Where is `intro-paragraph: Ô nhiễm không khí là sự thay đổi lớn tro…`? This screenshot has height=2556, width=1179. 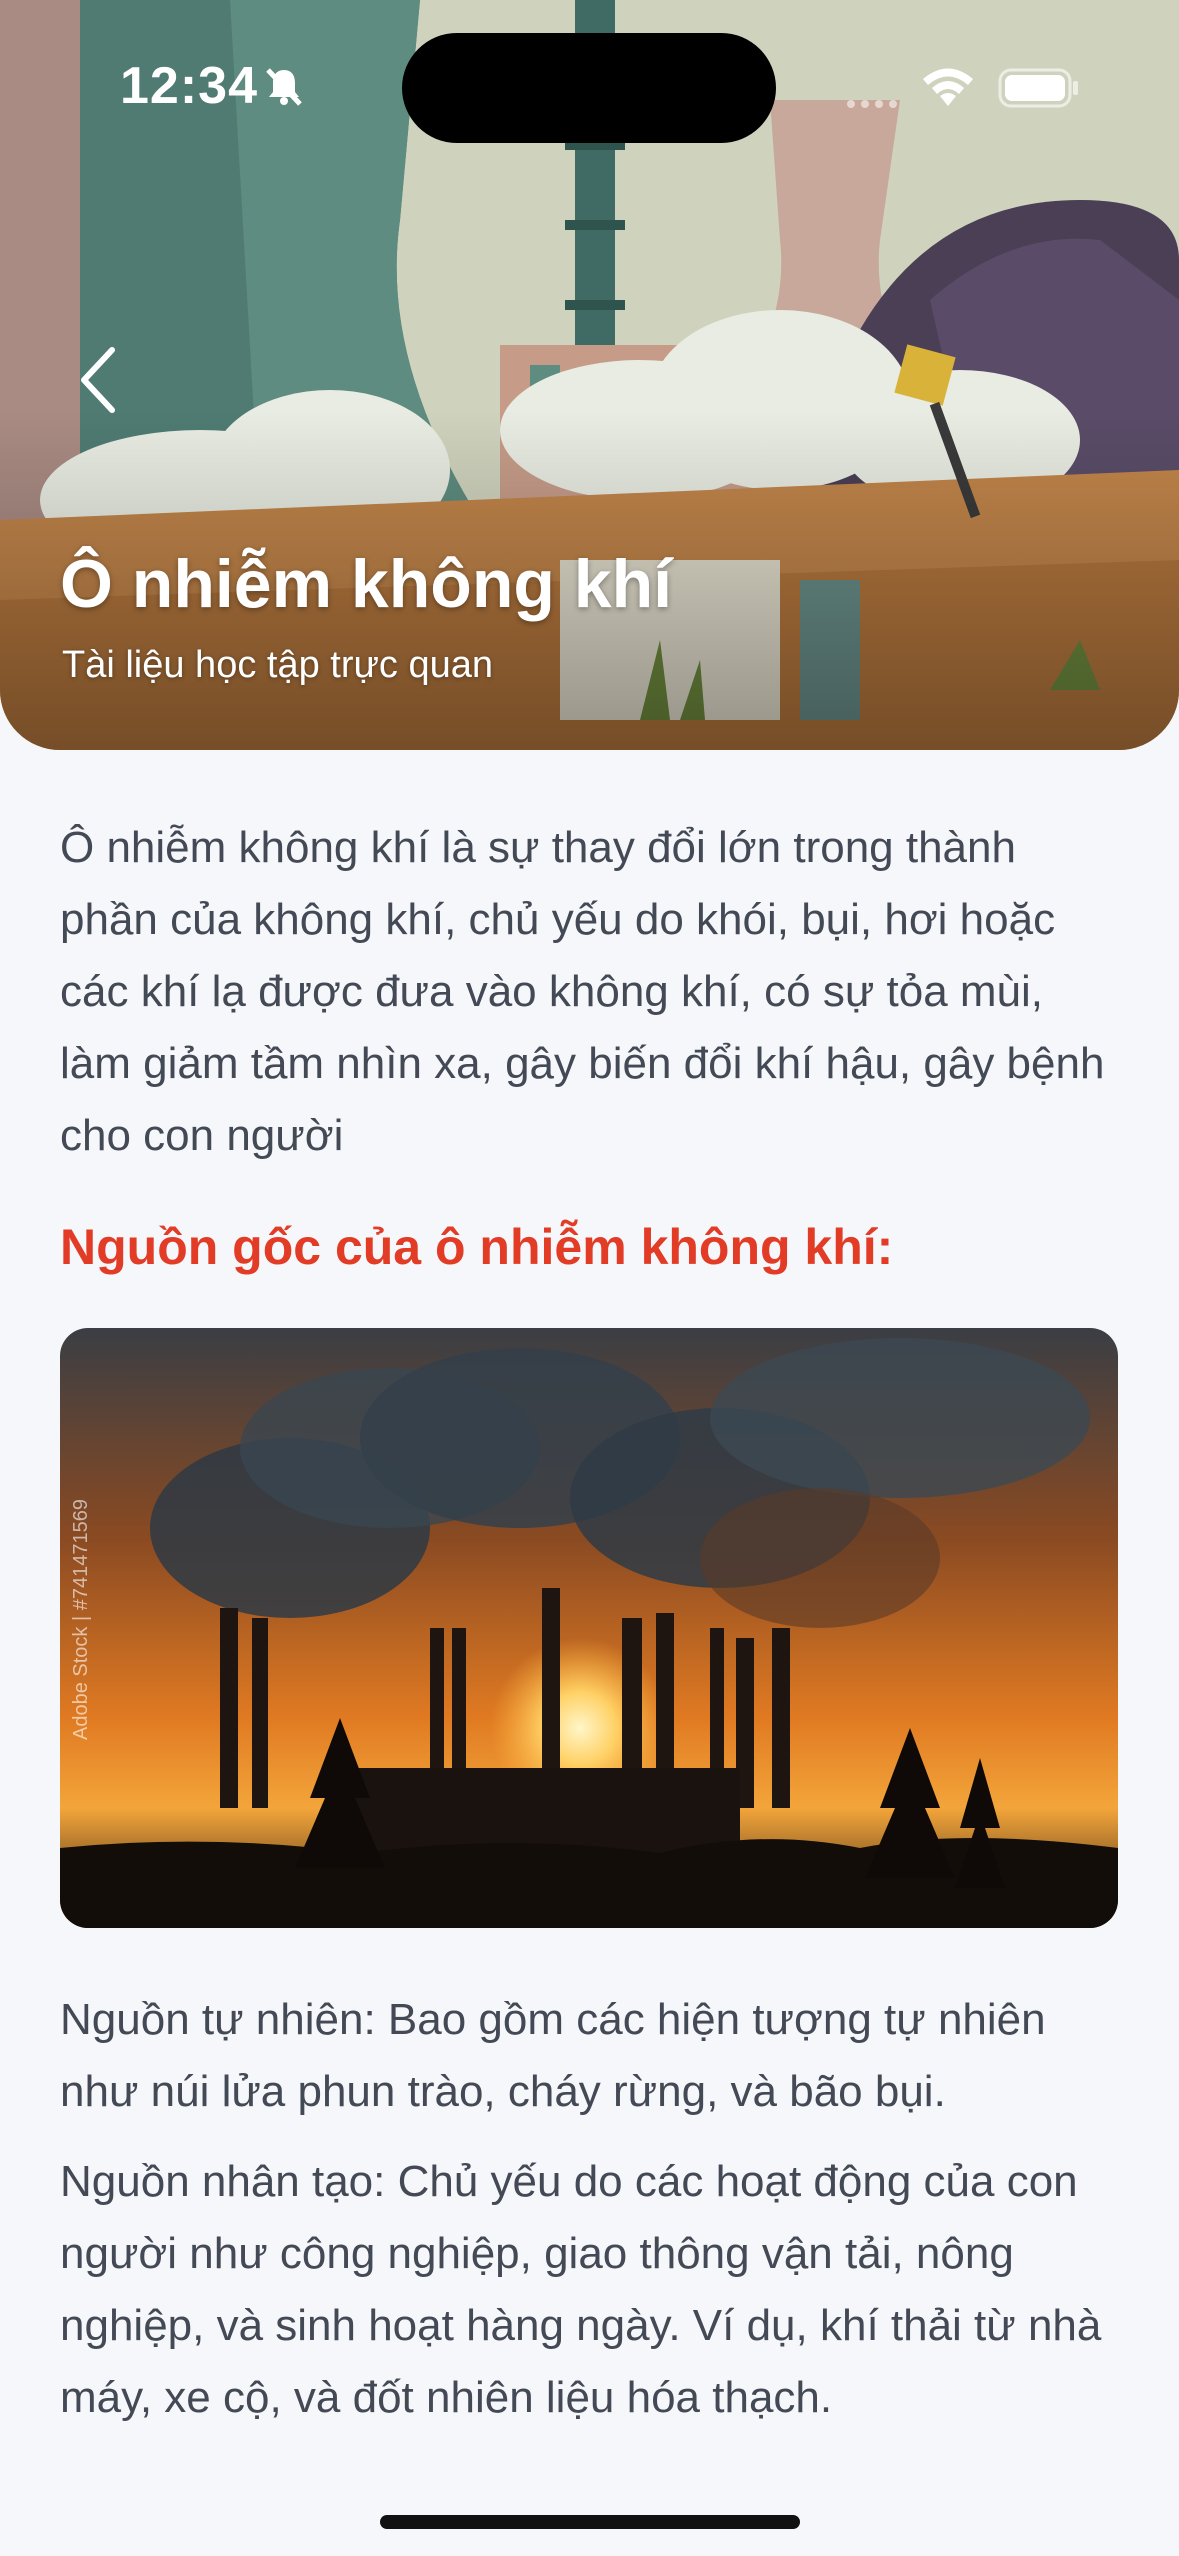 intro-paragraph: Ô nhiễm không khí là sự thay đổi lớn tro… is located at coordinates (582, 991).